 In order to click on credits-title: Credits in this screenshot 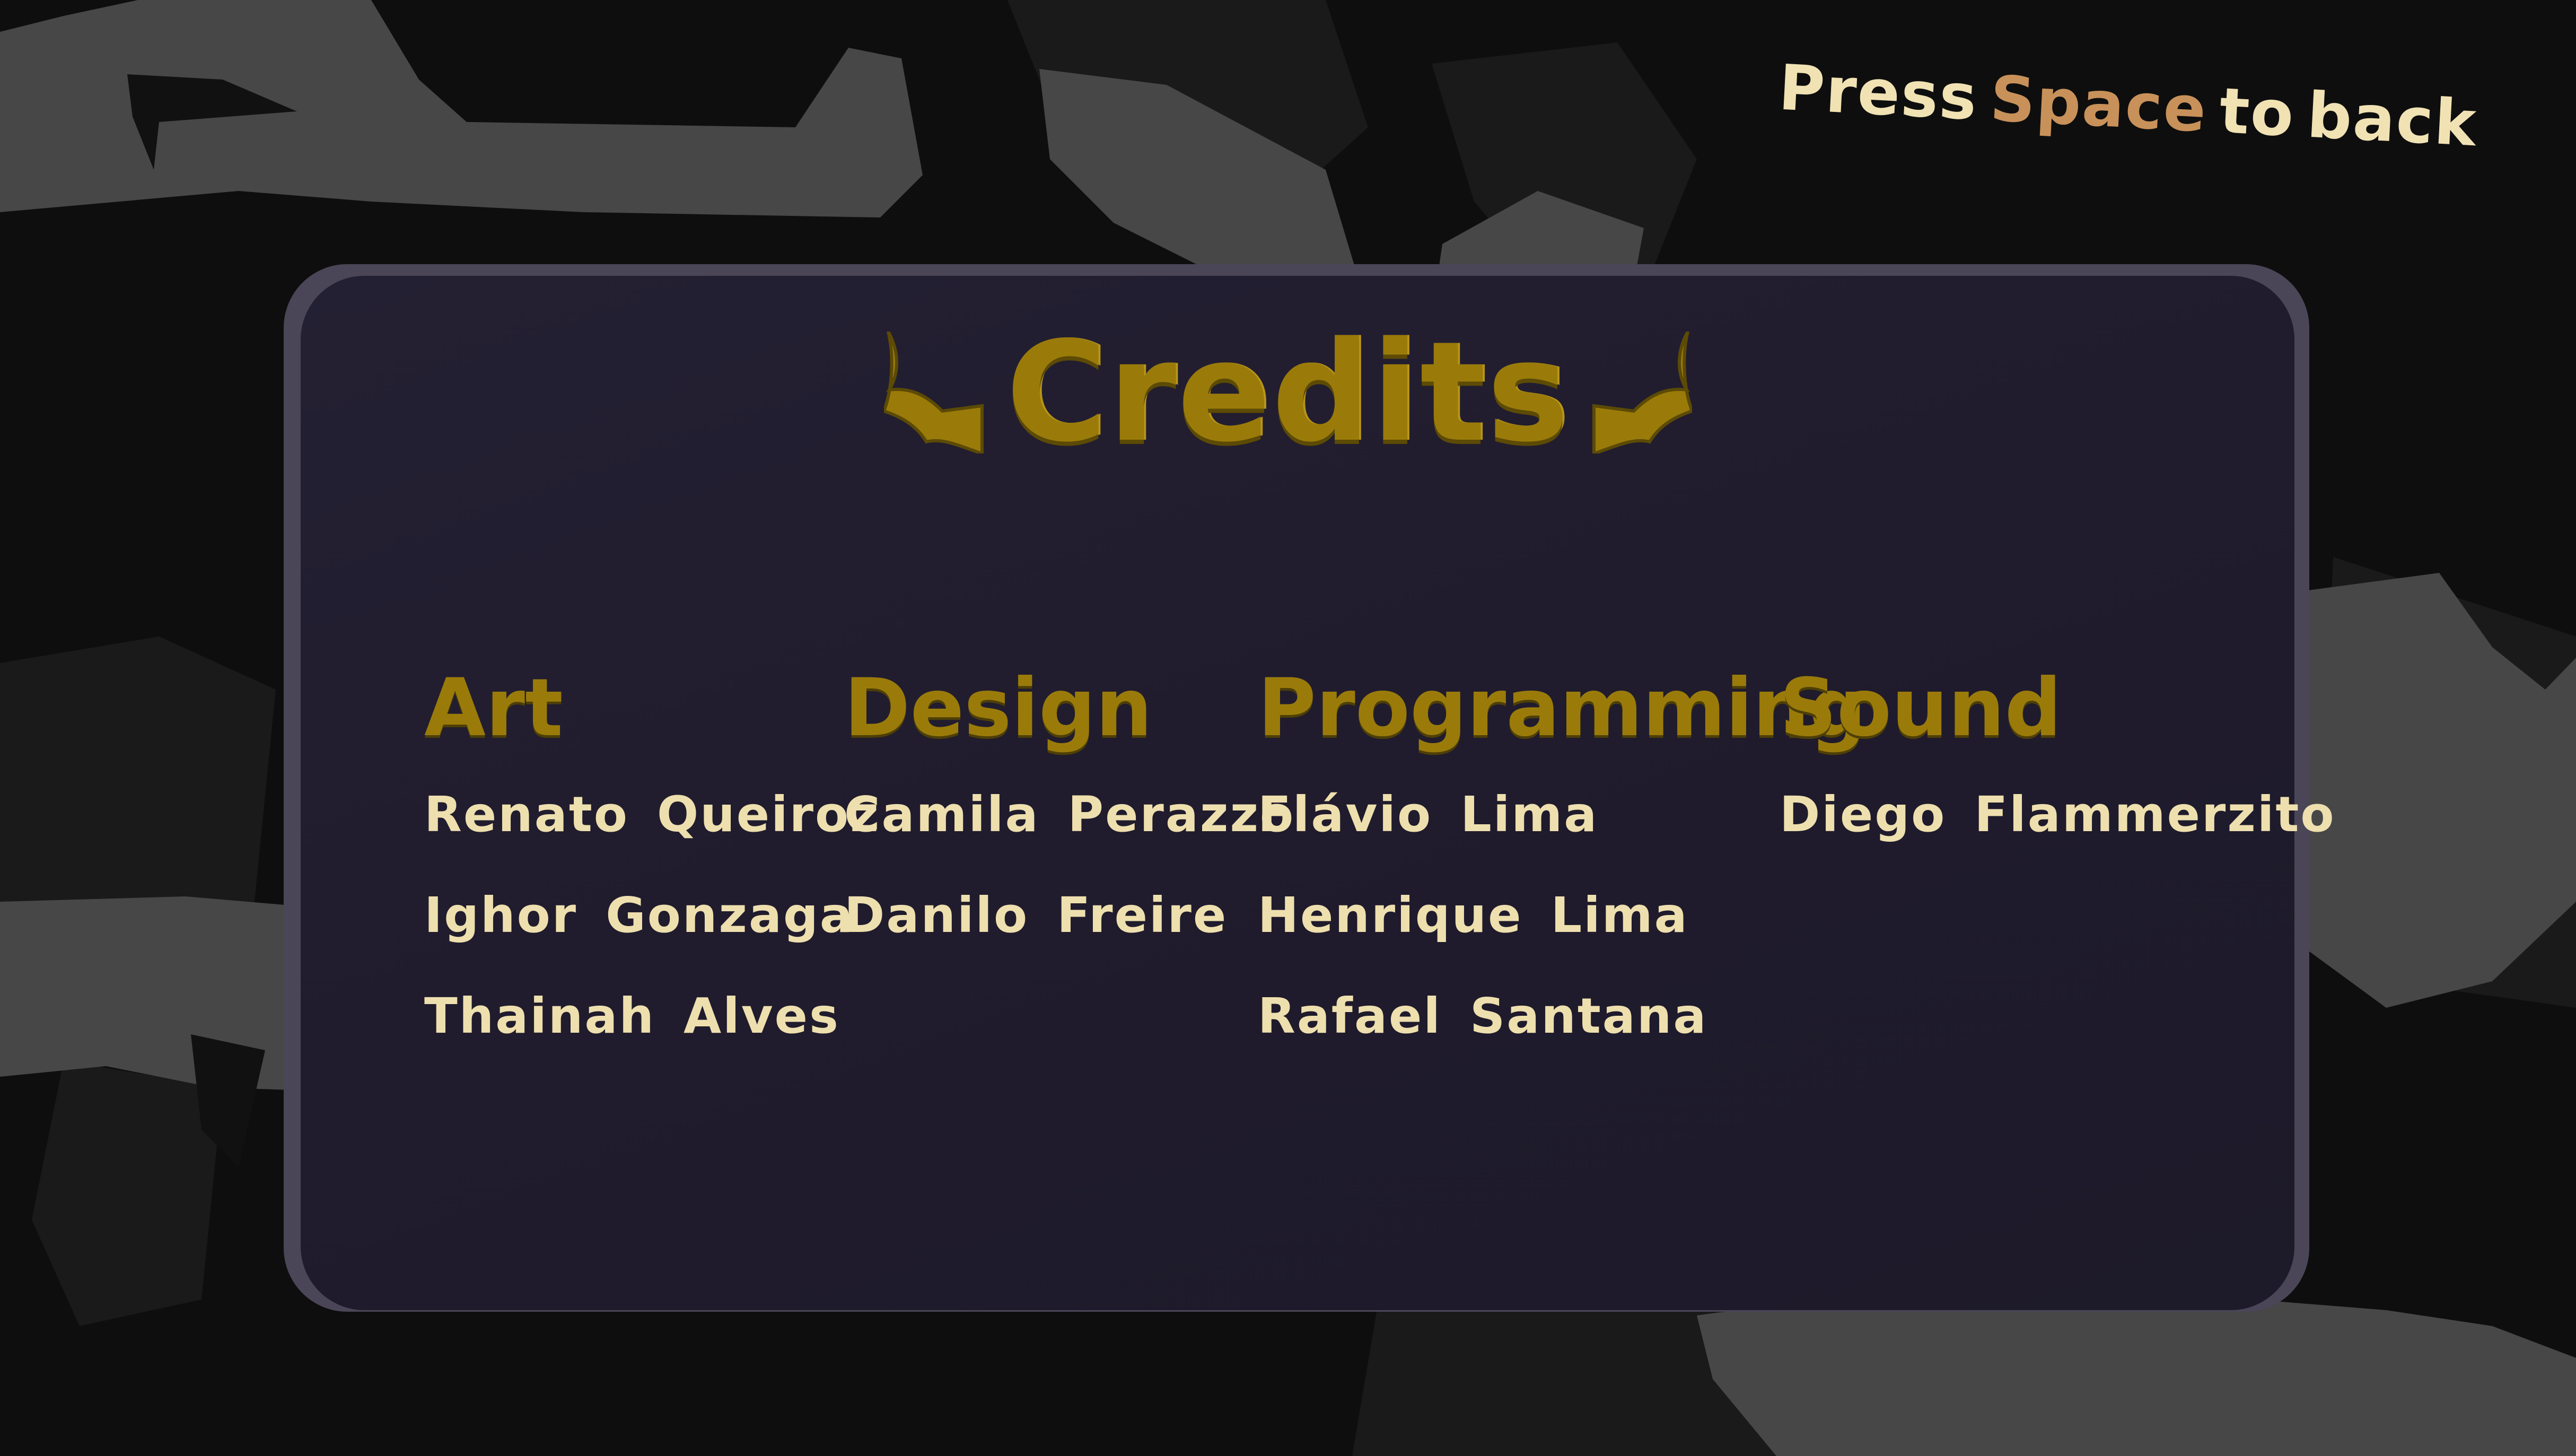, I will do `click(1288, 392)`.